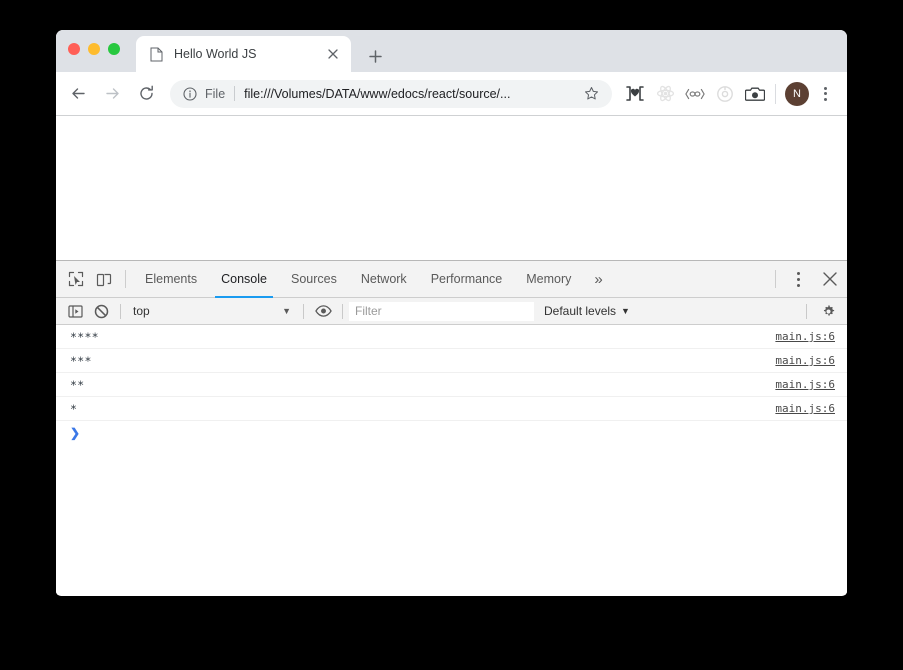 The width and height of the screenshot is (903, 670). I want to click on console-context-selector: top ▼, so click(212, 311).